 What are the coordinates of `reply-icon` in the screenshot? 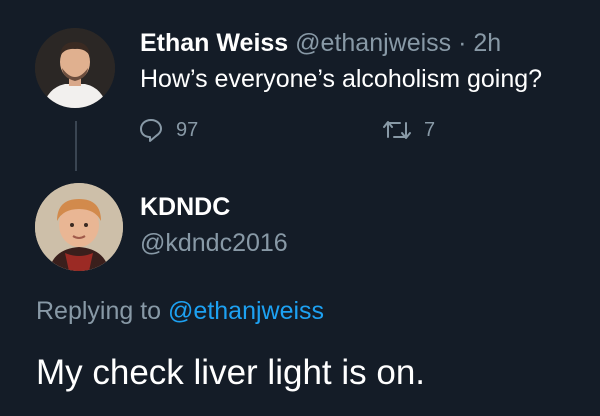 It's located at (151, 130).